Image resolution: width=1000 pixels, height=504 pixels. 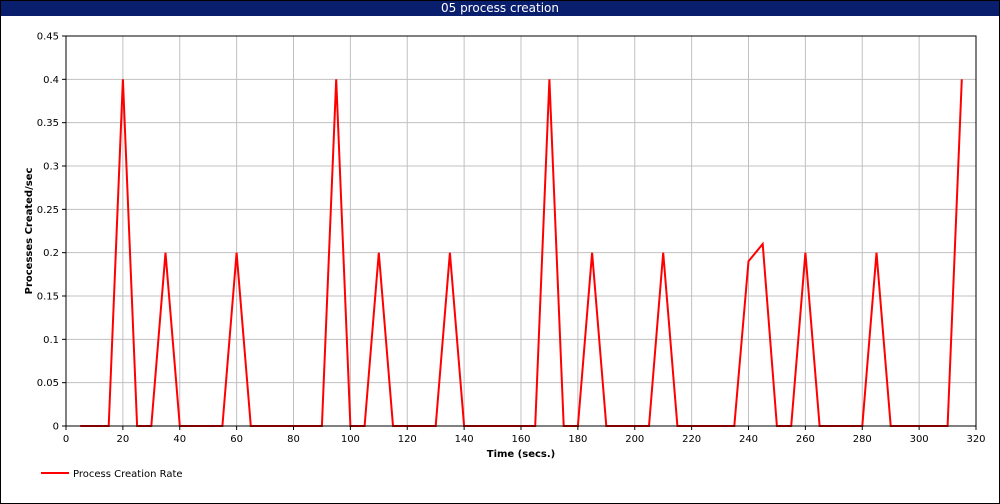 I want to click on y-tick-label: 0.2, so click(x=51, y=253).